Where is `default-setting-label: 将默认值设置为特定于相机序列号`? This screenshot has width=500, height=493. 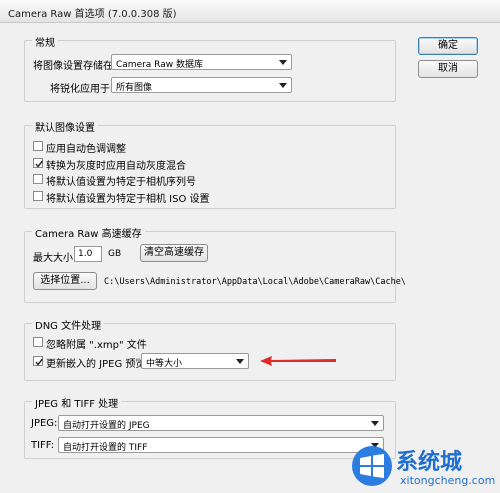 default-setting-label: 将默认值设置为特定于相机序列号 is located at coordinates (121, 182).